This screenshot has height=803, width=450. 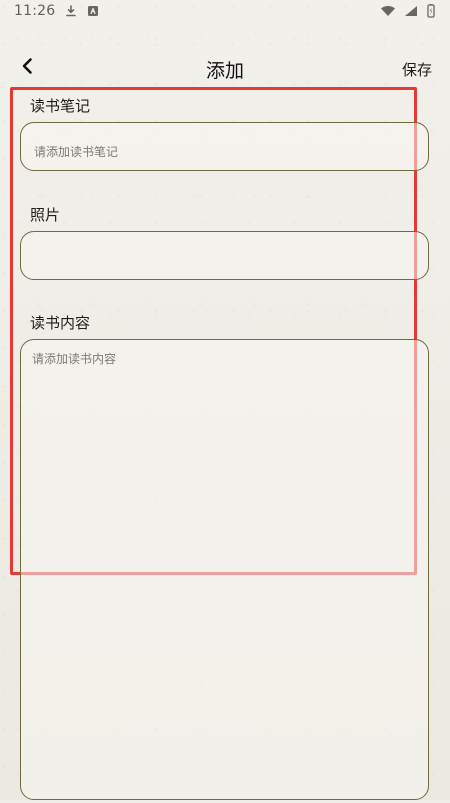 I want to click on page-title: 添加, so click(x=224, y=71).